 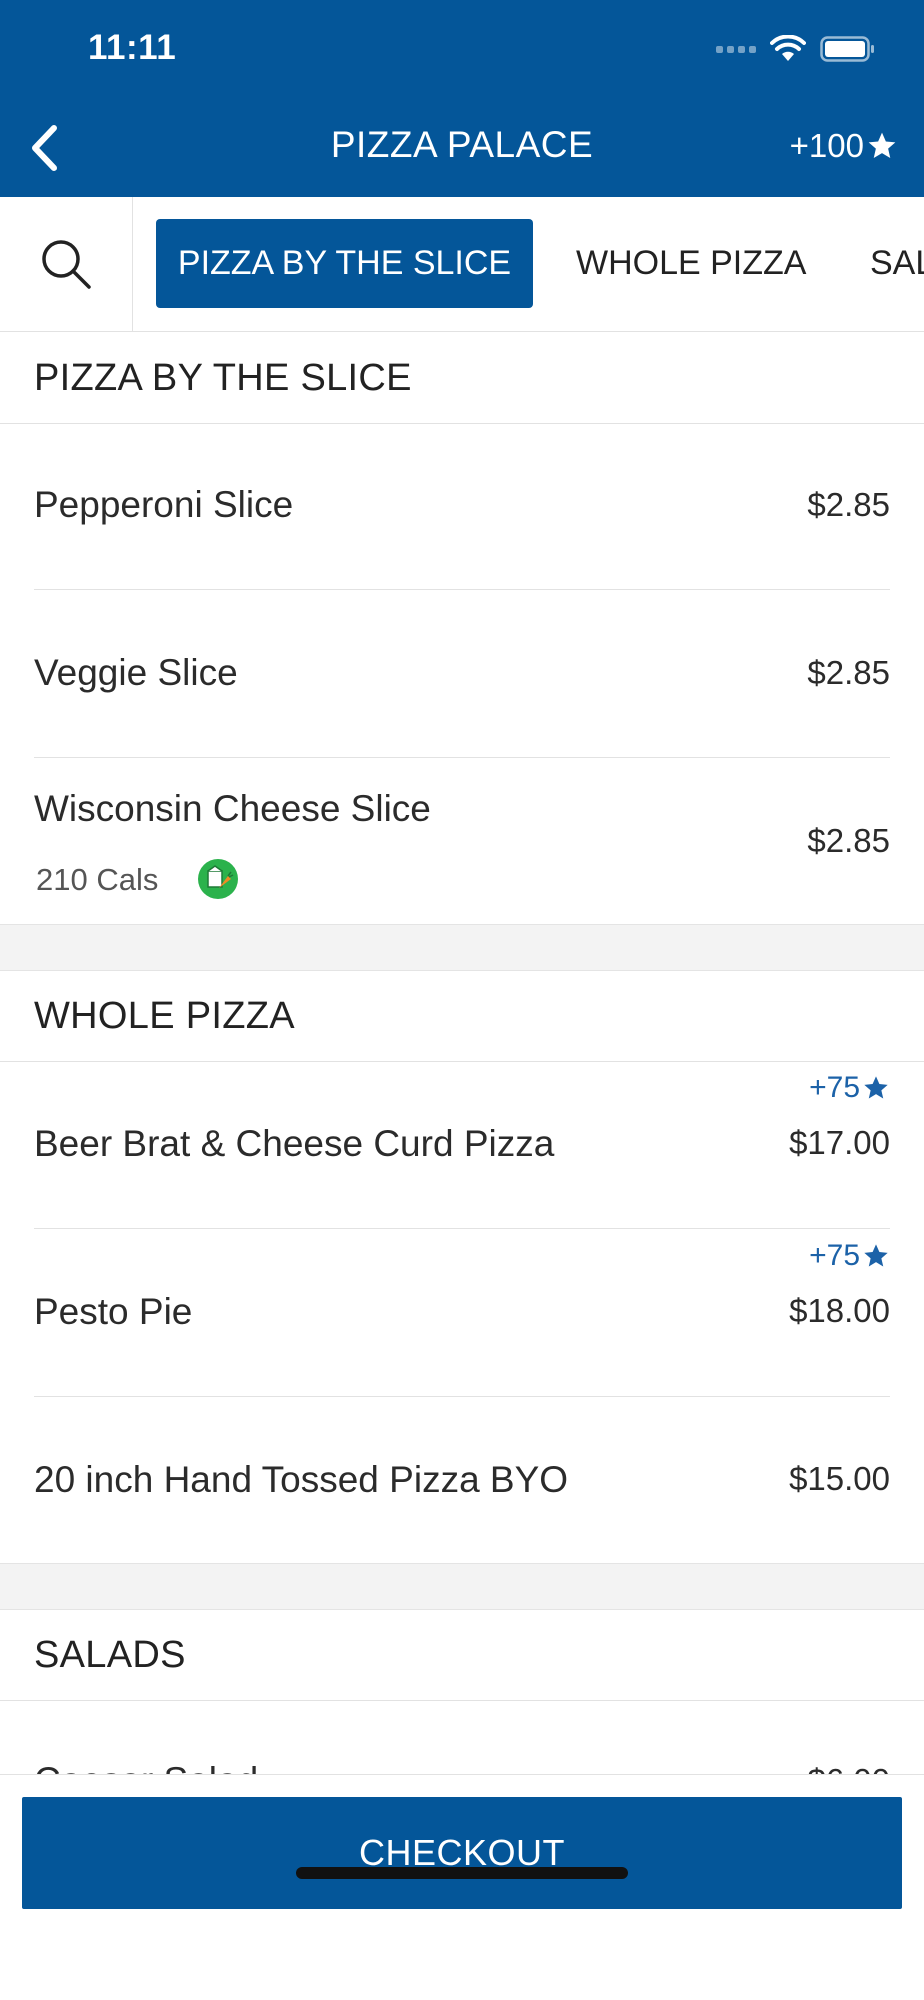 I want to click on item-name: Beer Brat & Cheese Curd Pizza, so click(x=294, y=1143).